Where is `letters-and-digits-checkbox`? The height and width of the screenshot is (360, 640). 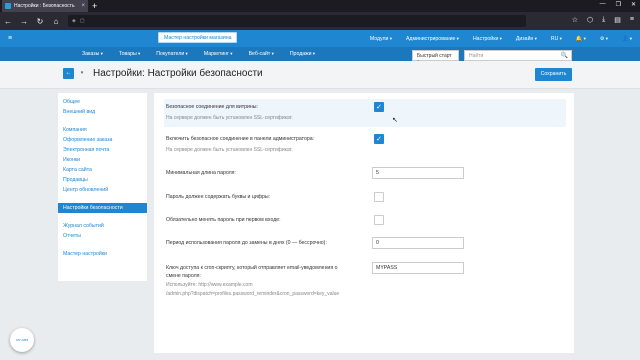 letters-and-digits-checkbox is located at coordinates (379, 197).